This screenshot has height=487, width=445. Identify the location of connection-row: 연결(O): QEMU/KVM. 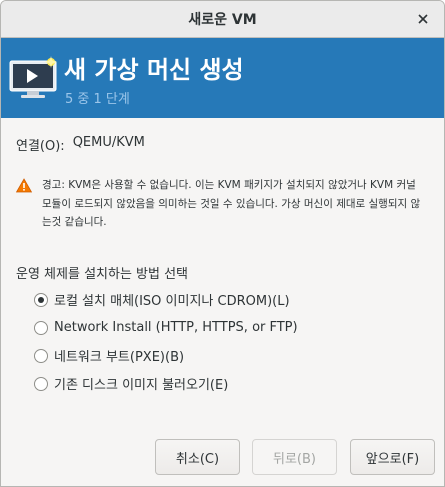
(80, 144).